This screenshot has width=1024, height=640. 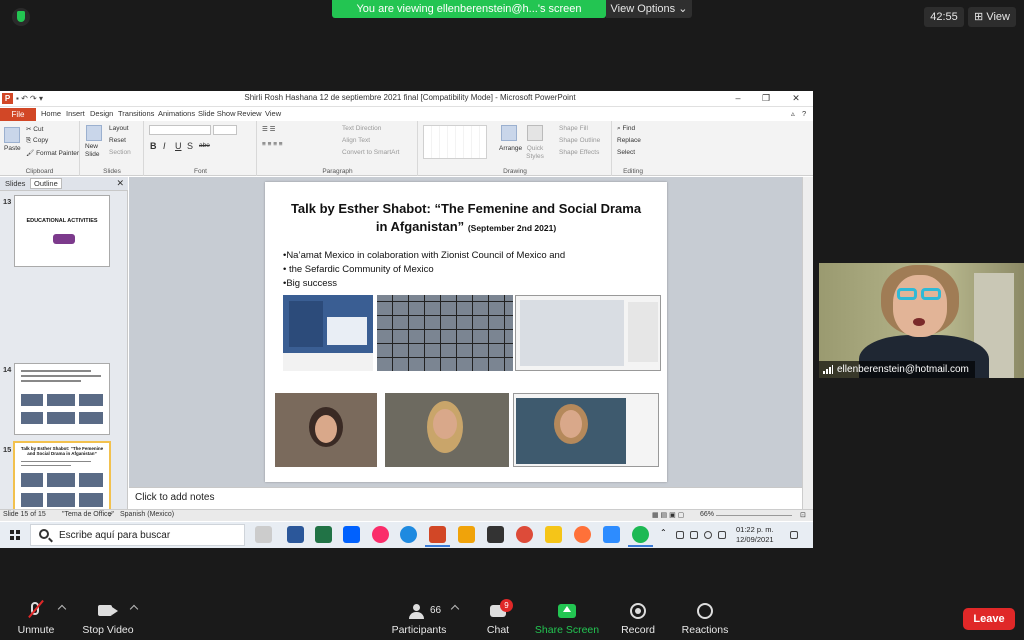 I want to click on restore-icon: ❐, so click(x=766, y=98).